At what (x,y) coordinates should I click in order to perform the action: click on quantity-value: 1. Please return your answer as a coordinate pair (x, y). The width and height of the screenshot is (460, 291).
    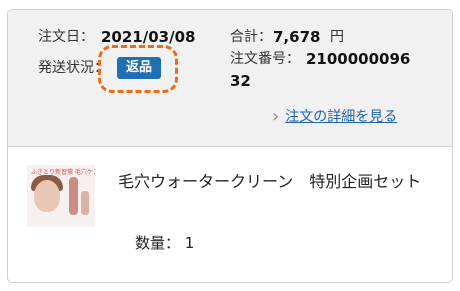
    Looking at the image, I should click on (189, 243).